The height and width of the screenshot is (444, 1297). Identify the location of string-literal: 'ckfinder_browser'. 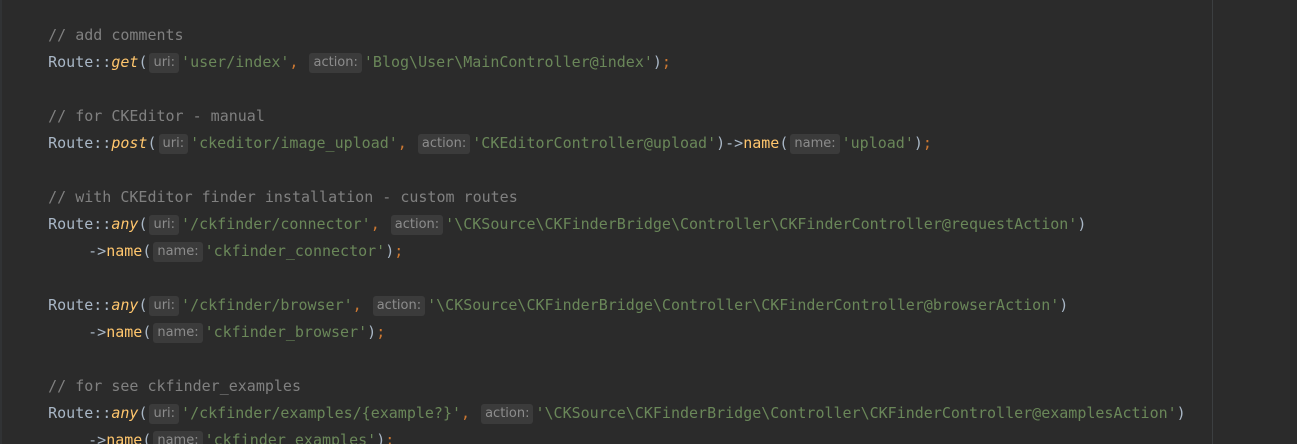
(286, 332).